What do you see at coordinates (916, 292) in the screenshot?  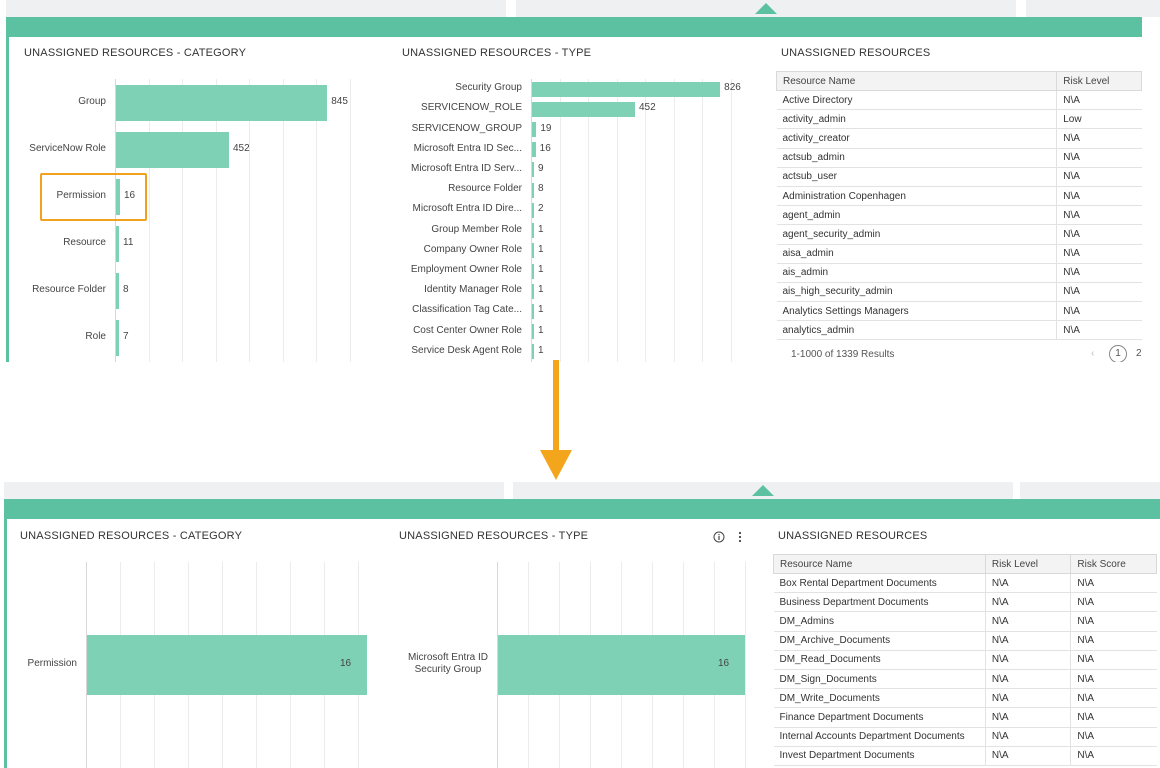 I see `resource-name-cell: ais_high_security_admin` at bounding box center [916, 292].